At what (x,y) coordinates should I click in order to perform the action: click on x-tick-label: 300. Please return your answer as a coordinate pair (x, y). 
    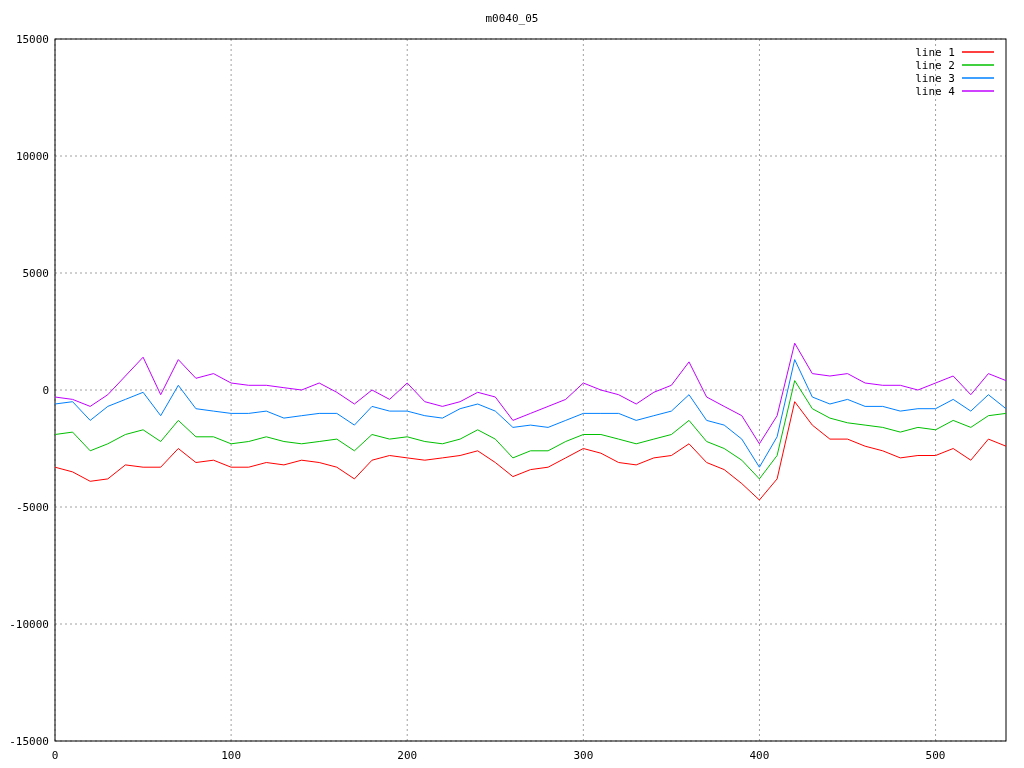
    Looking at the image, I should click on (583, 755).